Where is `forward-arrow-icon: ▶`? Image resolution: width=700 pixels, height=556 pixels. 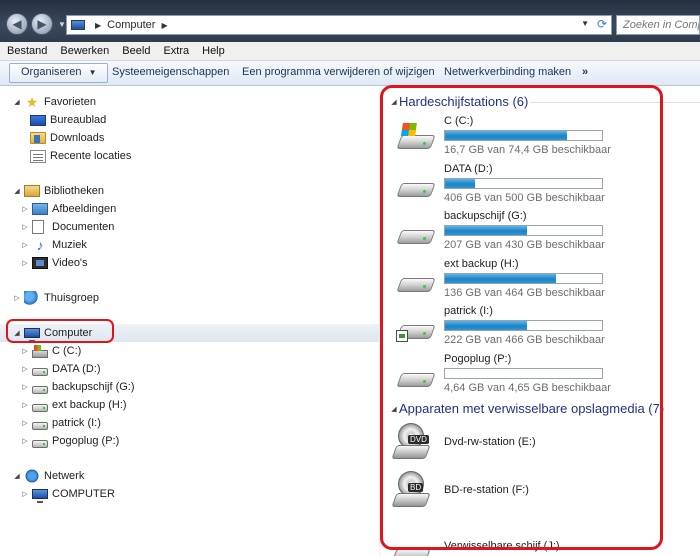
forward-arrow-icon: ▶ is located at coordinates (42, 24).